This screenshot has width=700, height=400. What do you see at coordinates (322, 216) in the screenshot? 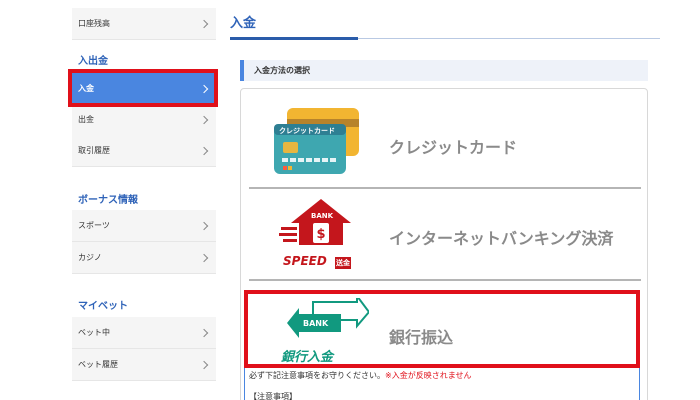
I see `bank-icon-label: BANK` at bounding box center [322, 216].